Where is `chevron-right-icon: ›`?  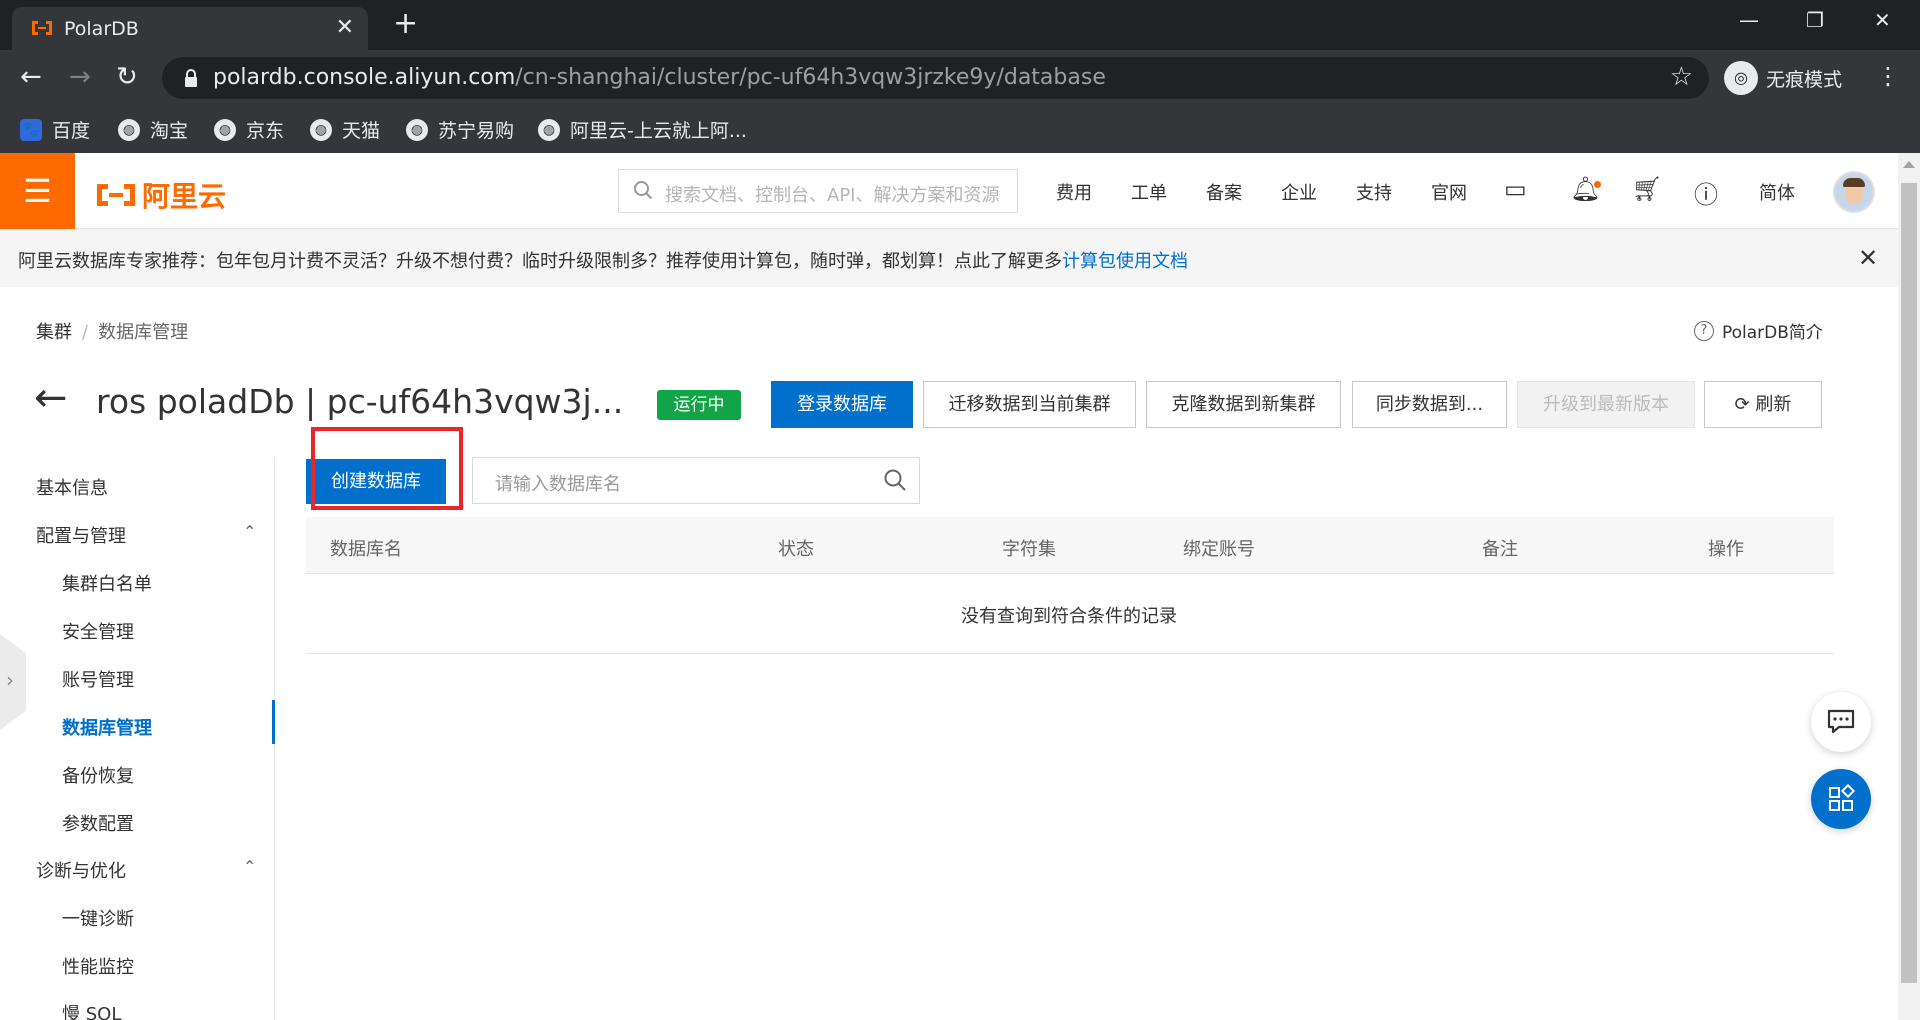
chevron-right-icon: › is located at coordinates (10, 680).